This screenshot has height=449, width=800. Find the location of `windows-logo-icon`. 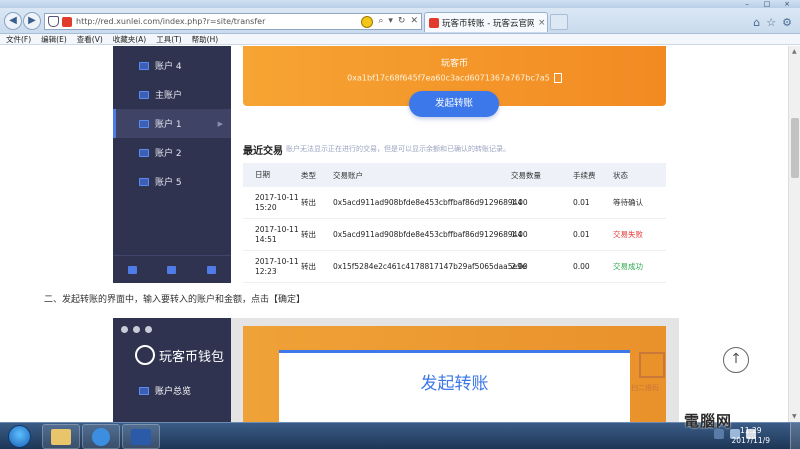

windows-logo-icon is located at coordinates (19, 436).